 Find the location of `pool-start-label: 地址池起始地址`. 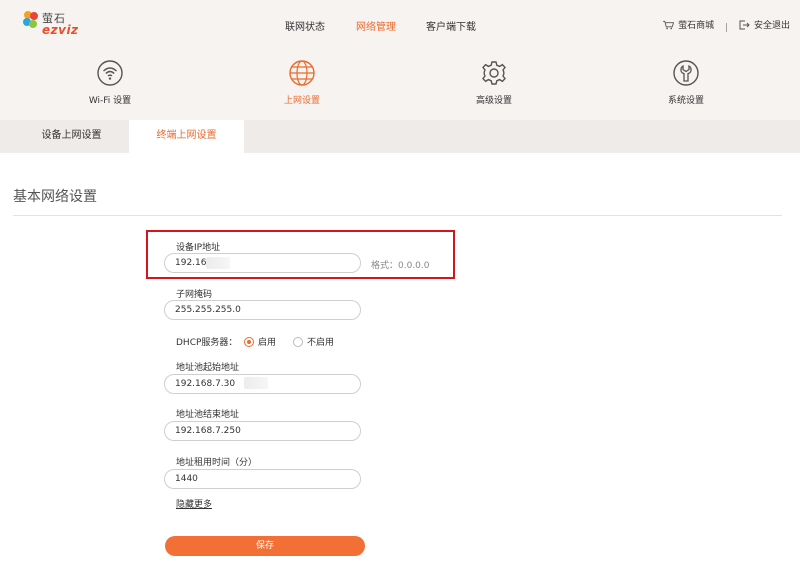

pool-start-label: 地址池起始地址 is located at coordinates (208, 368).